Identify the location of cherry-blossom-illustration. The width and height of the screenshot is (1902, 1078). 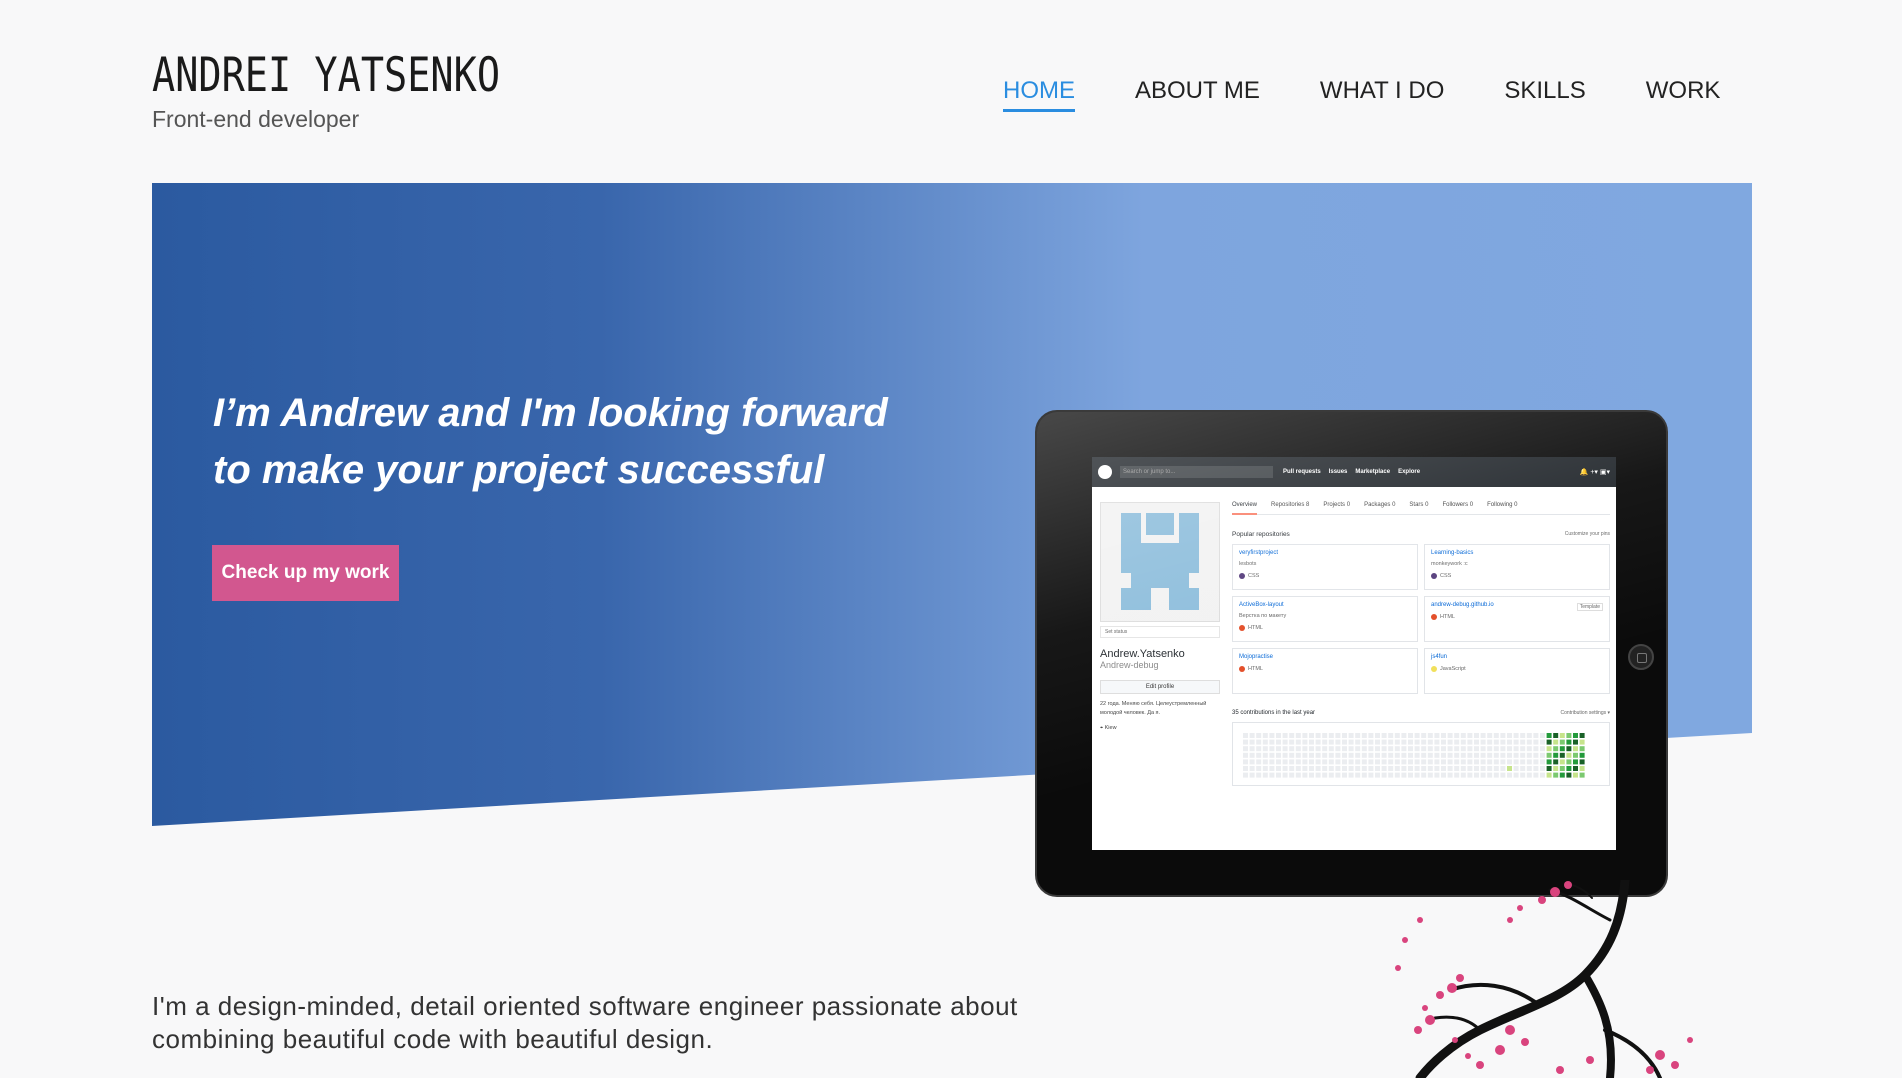
(1544, 979).